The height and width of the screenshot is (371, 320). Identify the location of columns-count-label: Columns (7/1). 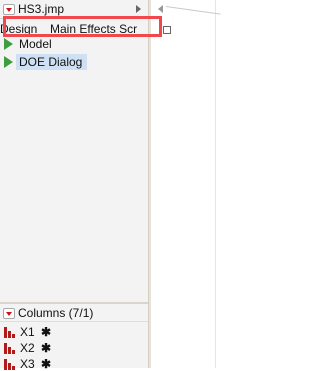
(56, 313).